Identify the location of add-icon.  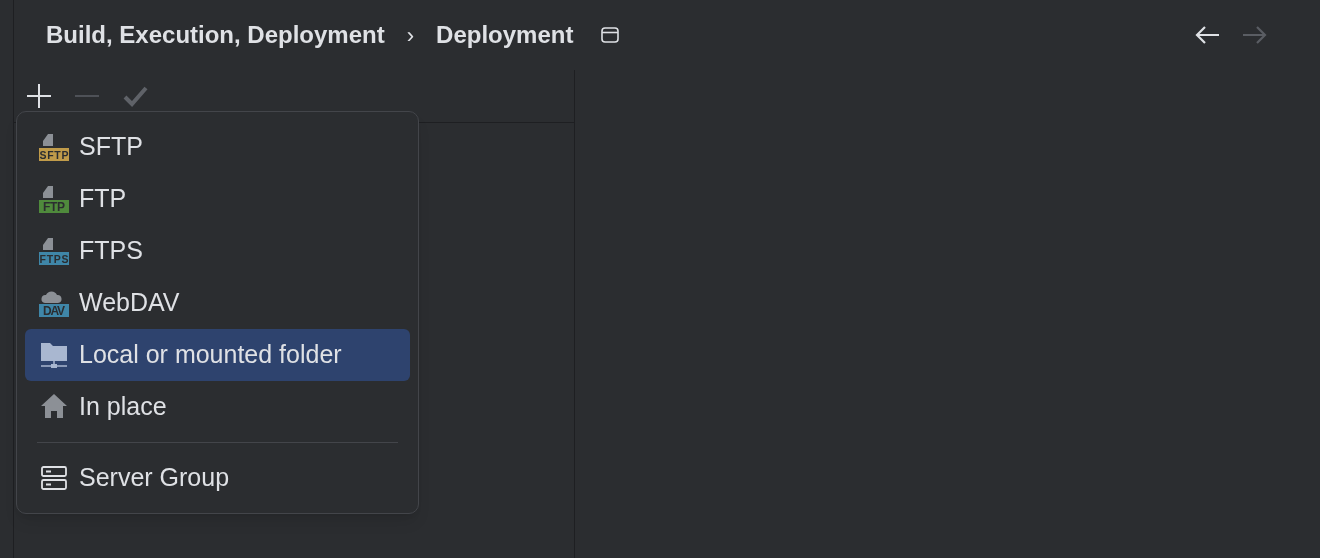
(39, 96).